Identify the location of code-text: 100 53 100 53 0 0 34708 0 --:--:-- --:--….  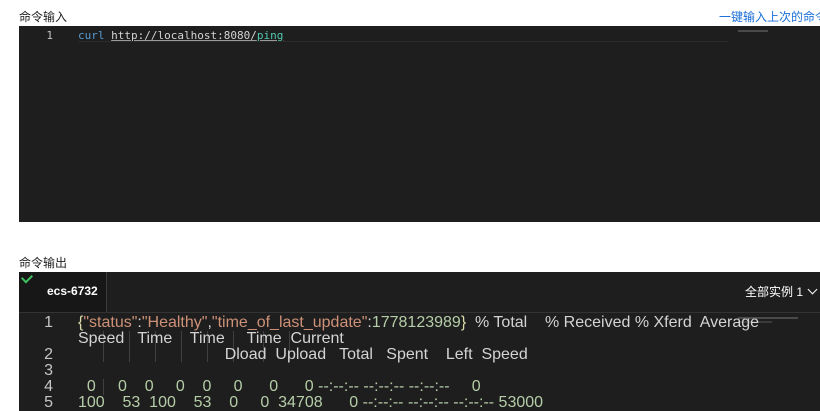
(311, 402).